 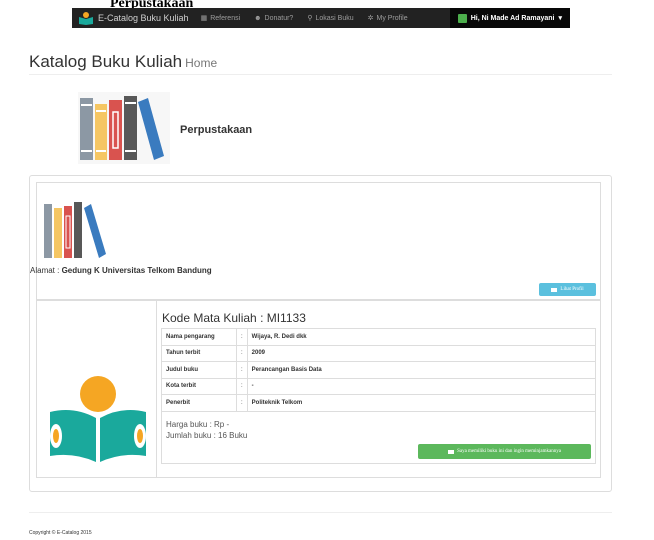 I want to click on page-title: Katalog Buku Kuliah Home, so click(x=123, y=62).